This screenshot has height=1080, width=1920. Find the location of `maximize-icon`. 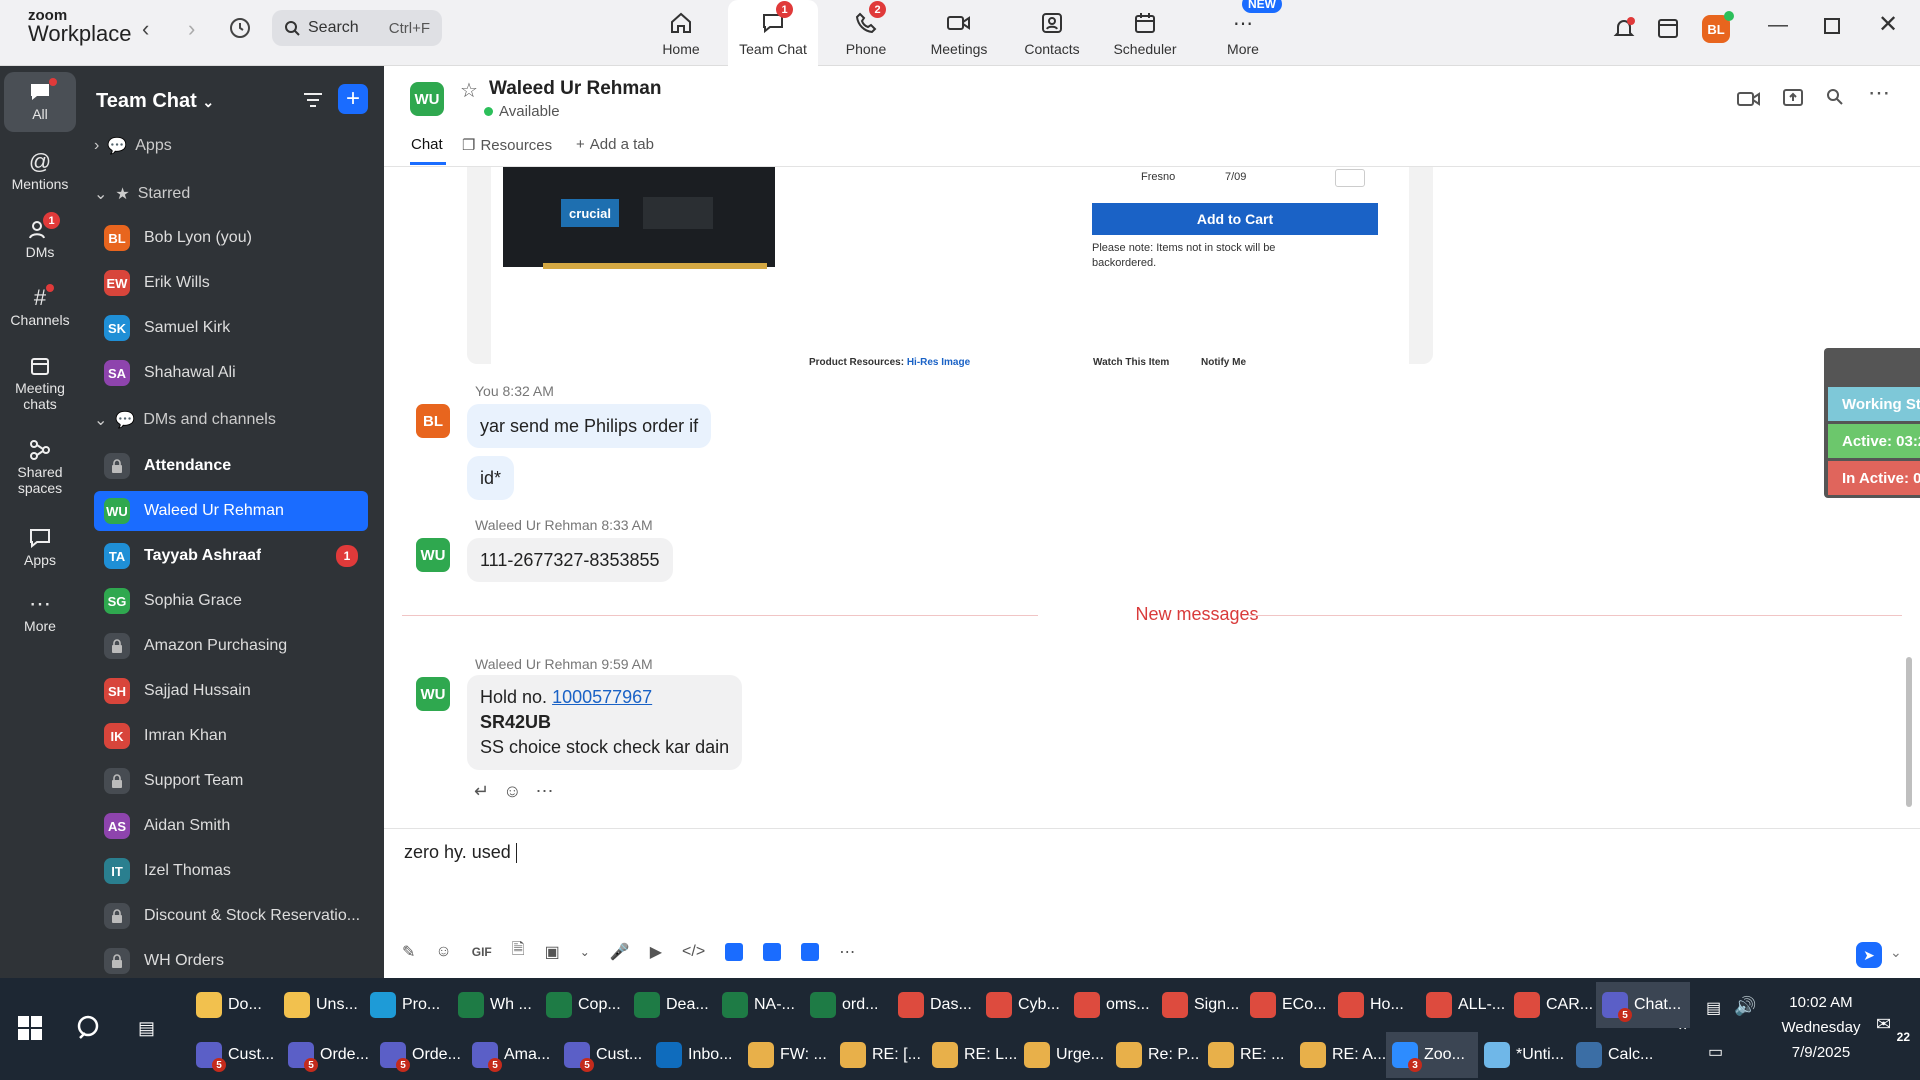

maximize-icon is located at coordinates (1832, 26).